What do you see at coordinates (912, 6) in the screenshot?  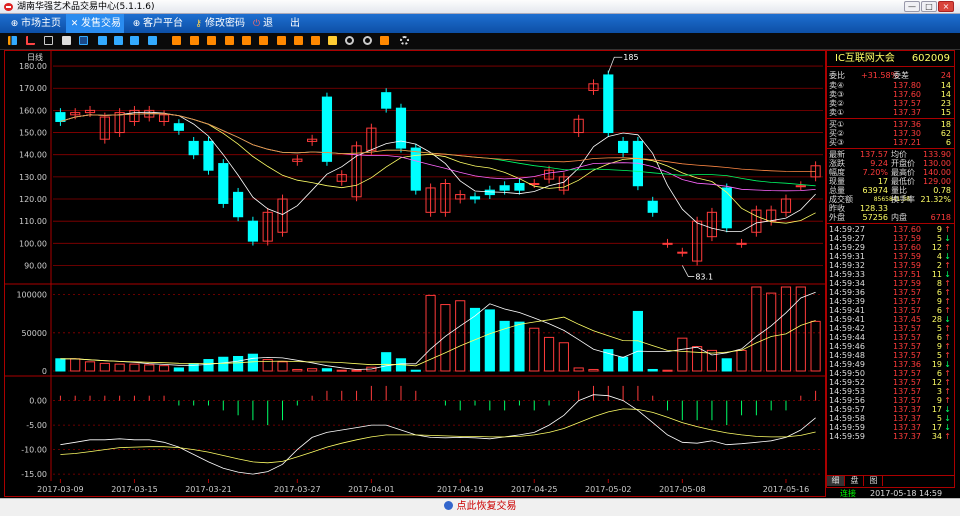 I see `minimize-button: —` at bounding box center [912, 6].